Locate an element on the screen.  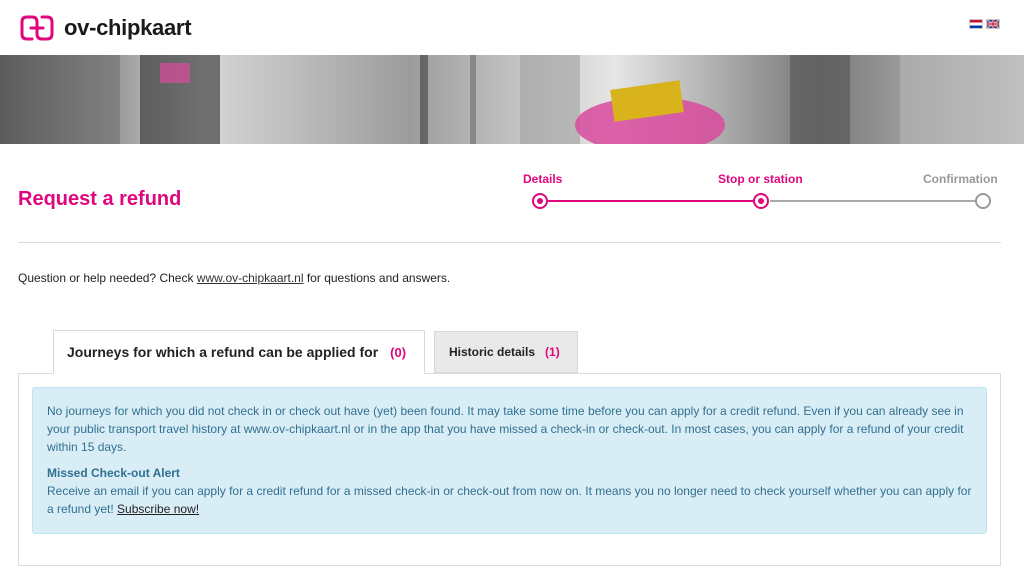
flag-en-icon is located at coordinates (993, 24).